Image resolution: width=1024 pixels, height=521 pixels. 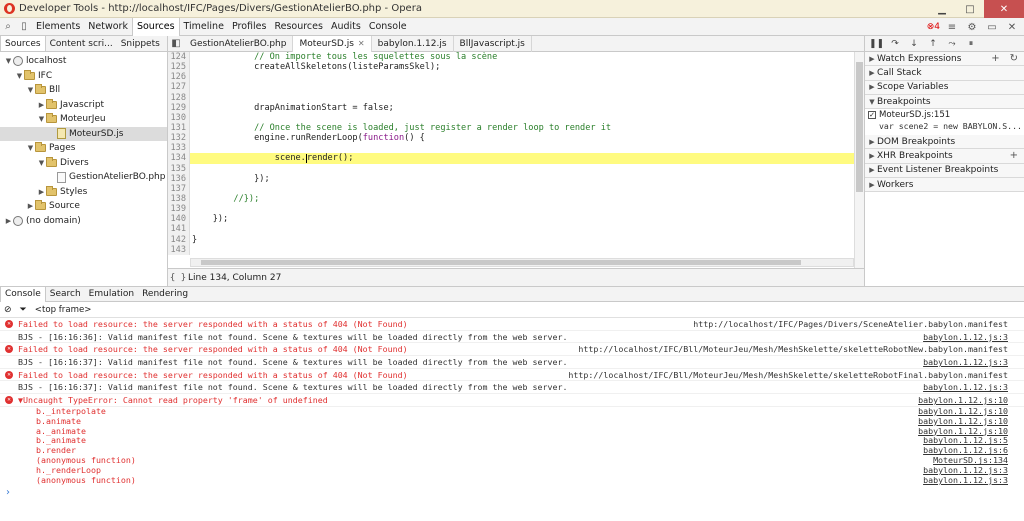 I want to click on code-line: 136 });, so click(x=511, y=178).